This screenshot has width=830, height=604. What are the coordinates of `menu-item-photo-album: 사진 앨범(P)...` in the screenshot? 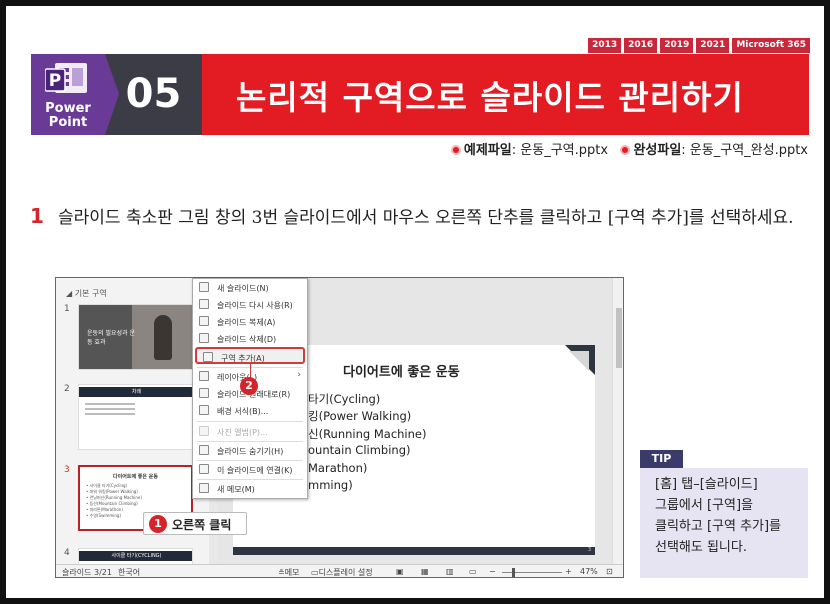 It's located at (250, 431).